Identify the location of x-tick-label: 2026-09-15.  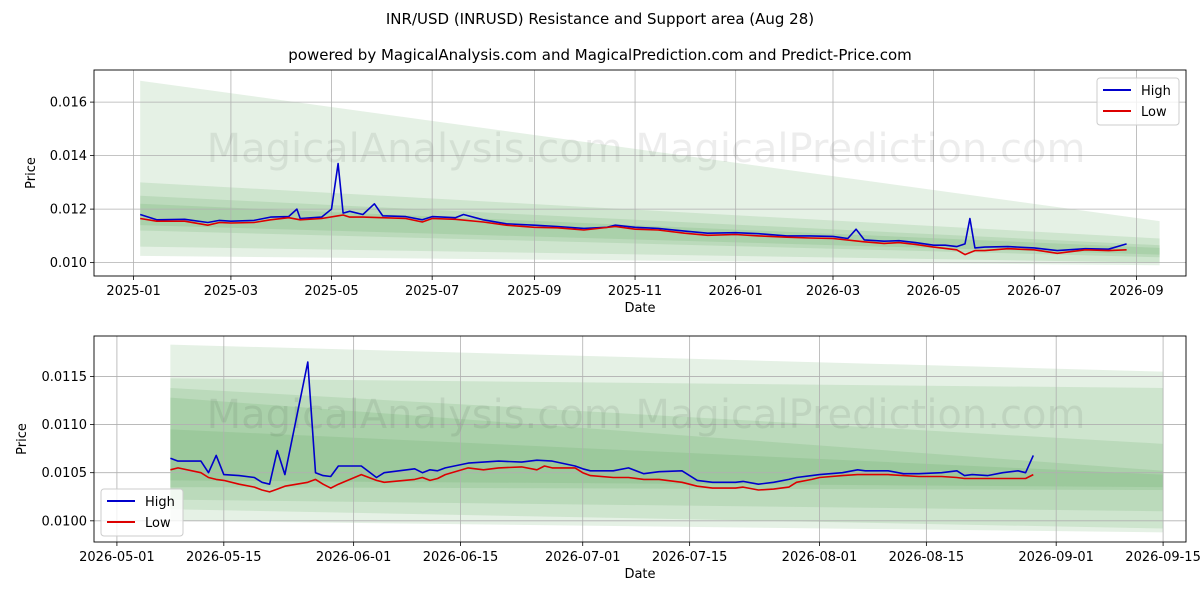
(1162, 557).